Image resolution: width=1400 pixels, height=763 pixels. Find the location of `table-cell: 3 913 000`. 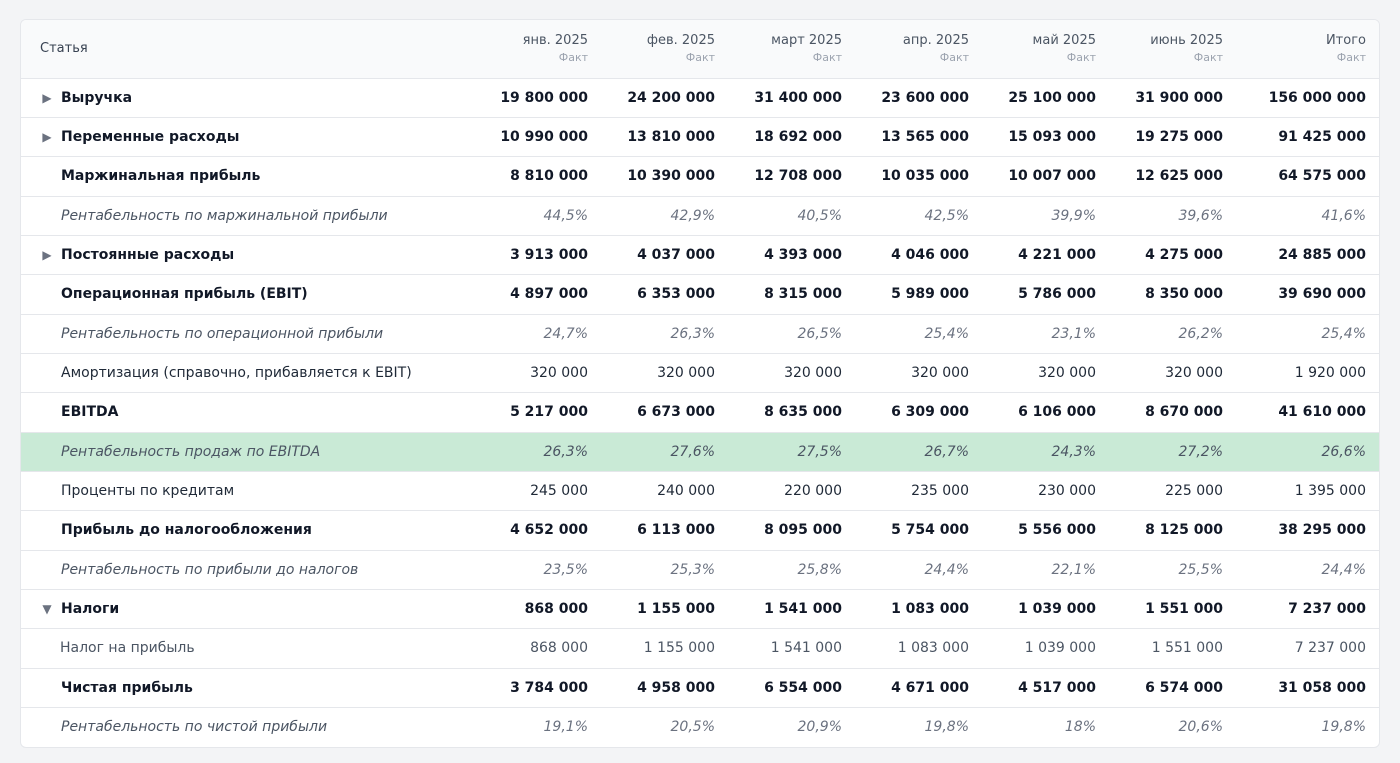

table-cell: 3 913 000 is located at coordinates (549, 255).